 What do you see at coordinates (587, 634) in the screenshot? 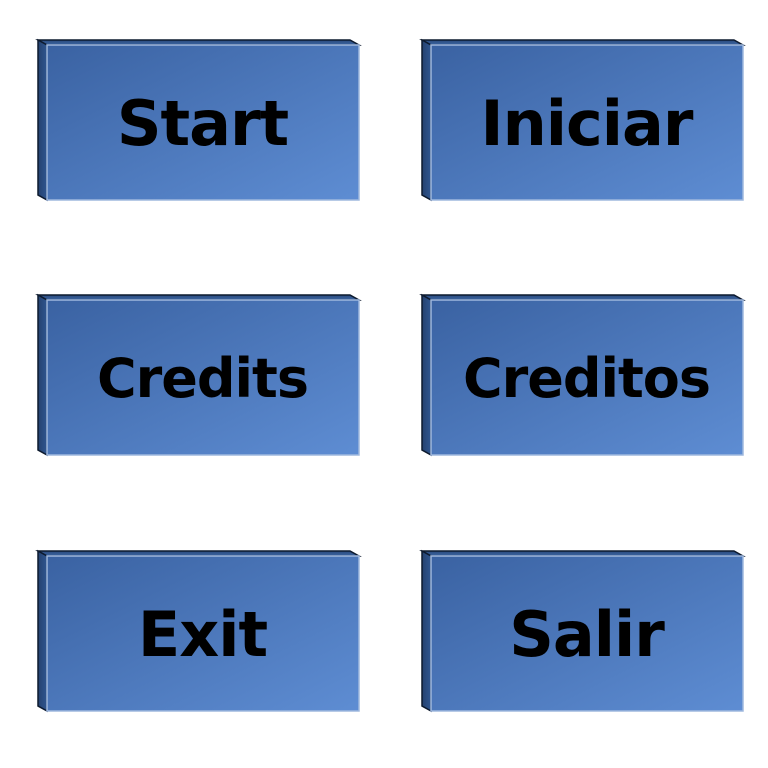
I see `salir-button-label: Salir` at bounding box center [587, 634].